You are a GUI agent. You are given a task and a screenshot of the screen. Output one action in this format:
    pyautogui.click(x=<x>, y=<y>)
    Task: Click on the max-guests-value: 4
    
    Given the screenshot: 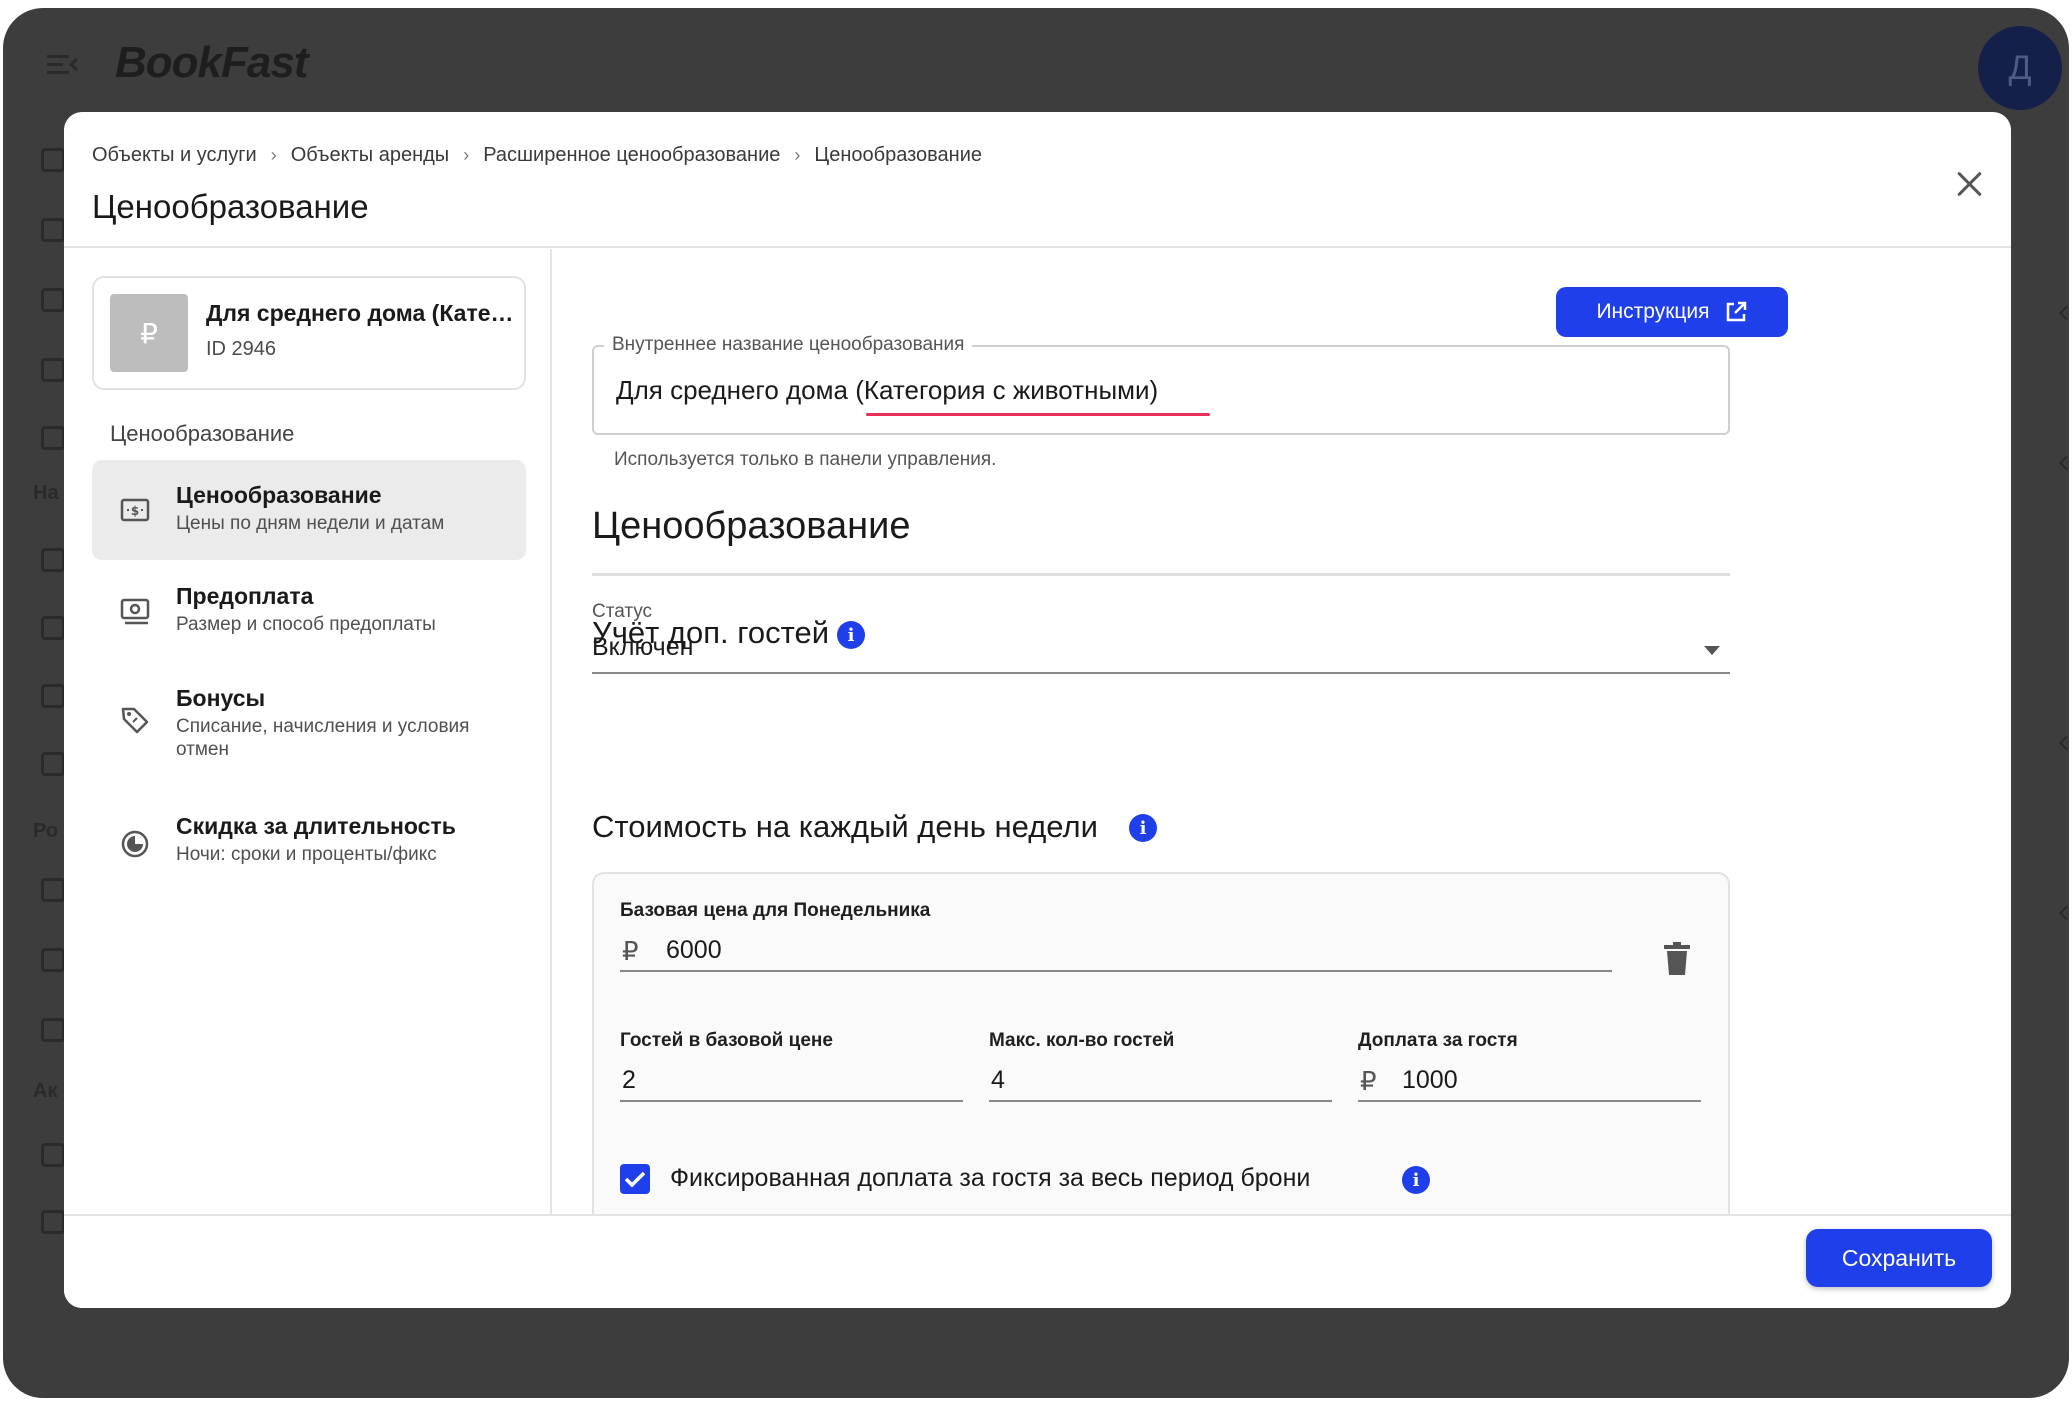 What is the action you would take?
    pyautogui.click(x=998, y=1080)
    